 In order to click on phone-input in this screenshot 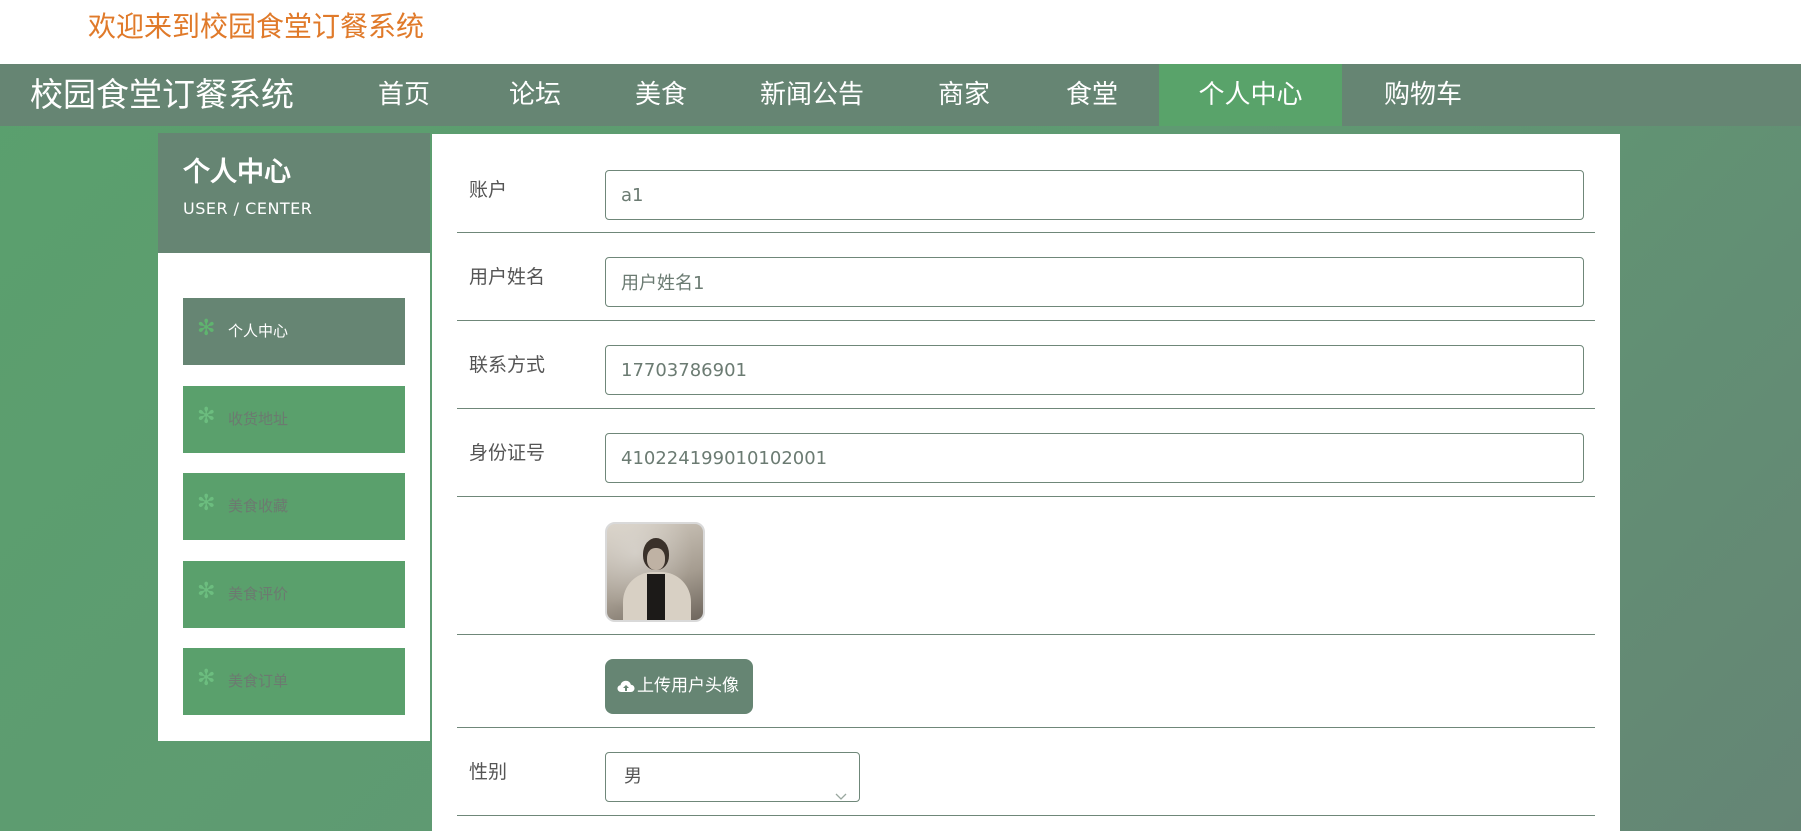, I will do `click(1094, 370)`.